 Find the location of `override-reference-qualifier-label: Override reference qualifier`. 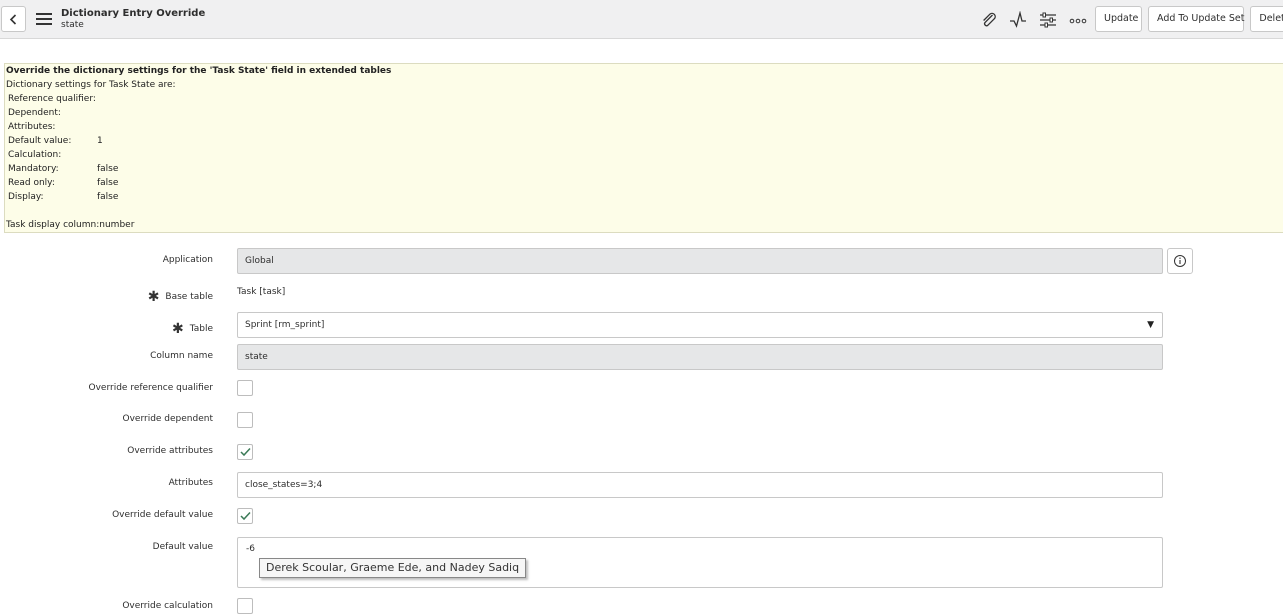

override-reference-qualifier-label: Override reference qualifier is located at coordinates (150, 388).